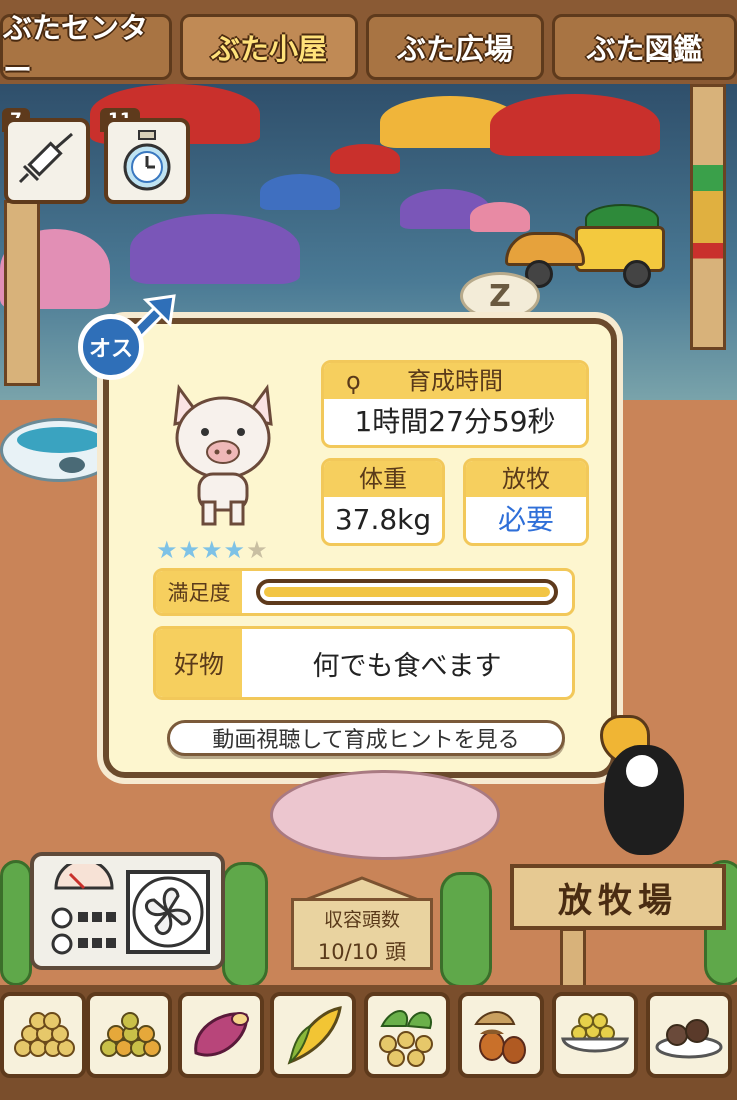  What do you see at coordinates (500, 296) in the screenshot?
I see `sleep-bubble: Z` at bounding box center [500, 296].